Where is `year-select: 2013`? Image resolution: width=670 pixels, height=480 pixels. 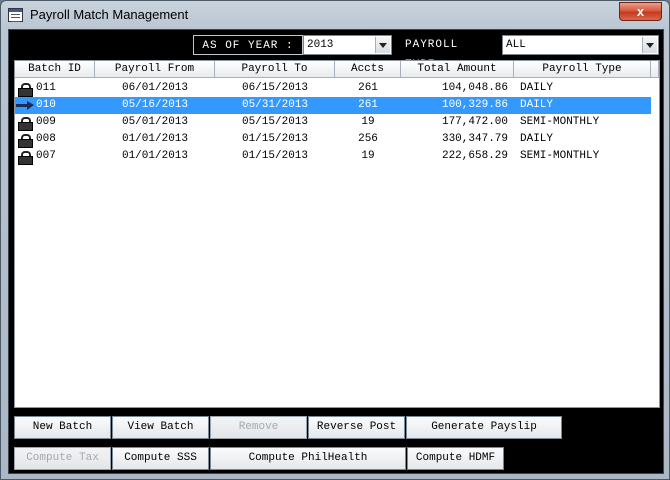
year-select: 2013 is located at coordinates (347, 45).